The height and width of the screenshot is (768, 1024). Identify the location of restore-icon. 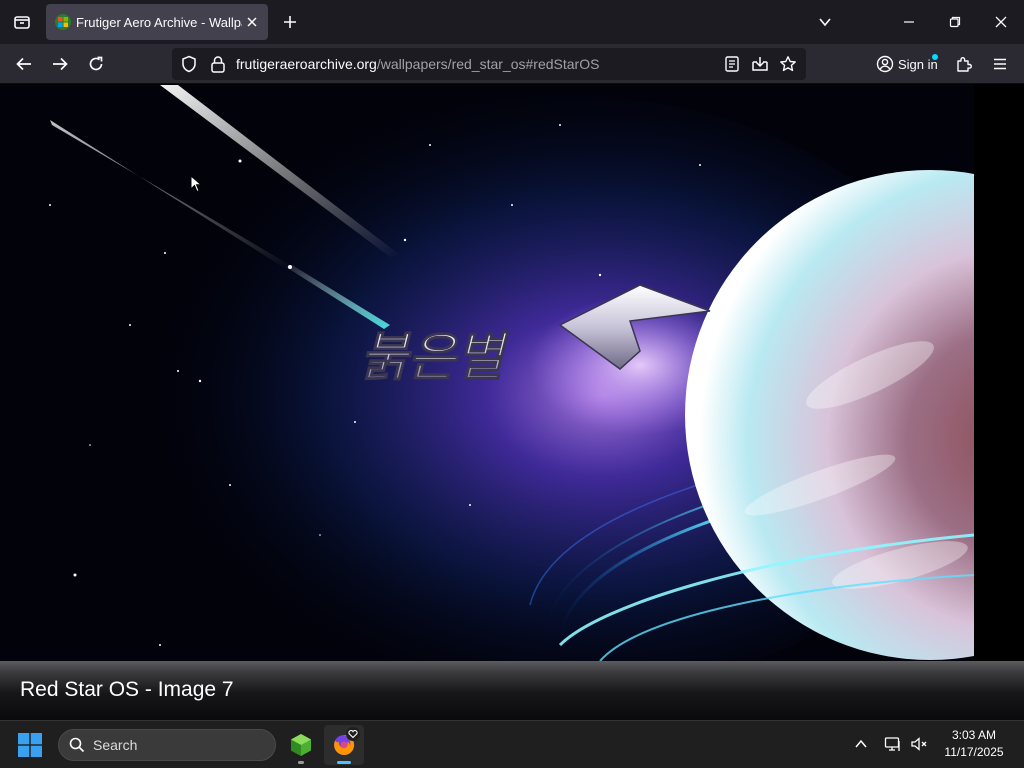
(955, 22).